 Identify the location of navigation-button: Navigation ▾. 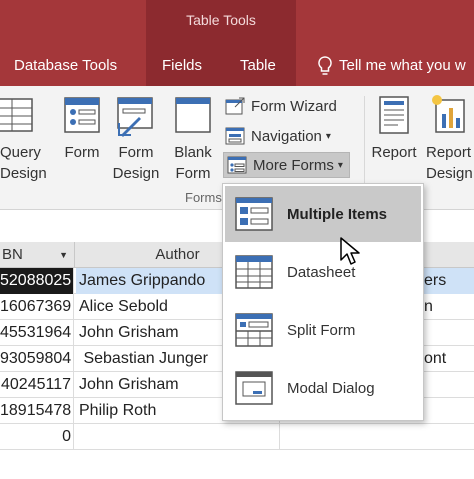
(278, 136).